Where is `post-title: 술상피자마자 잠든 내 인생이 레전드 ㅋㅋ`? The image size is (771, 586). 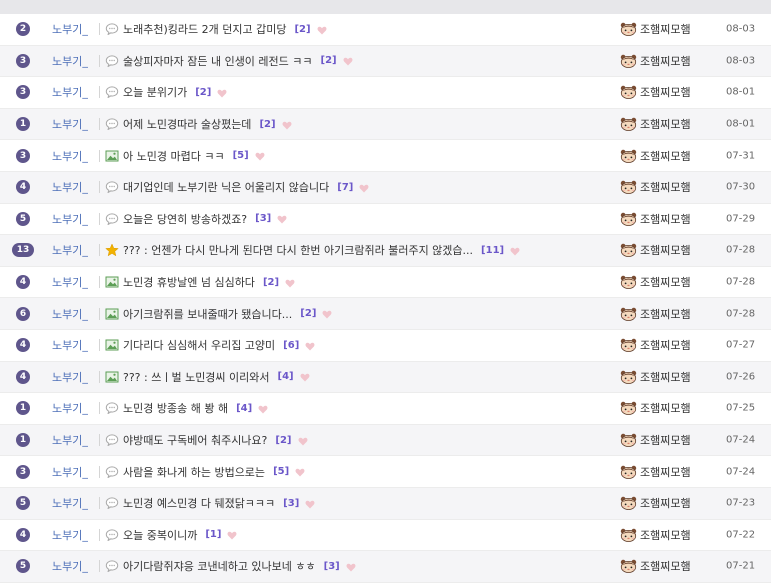 post-title: 술상피자마자 잠든 내 인생이 레전드 ㅋㅋ is located at coordinates (218, 61).